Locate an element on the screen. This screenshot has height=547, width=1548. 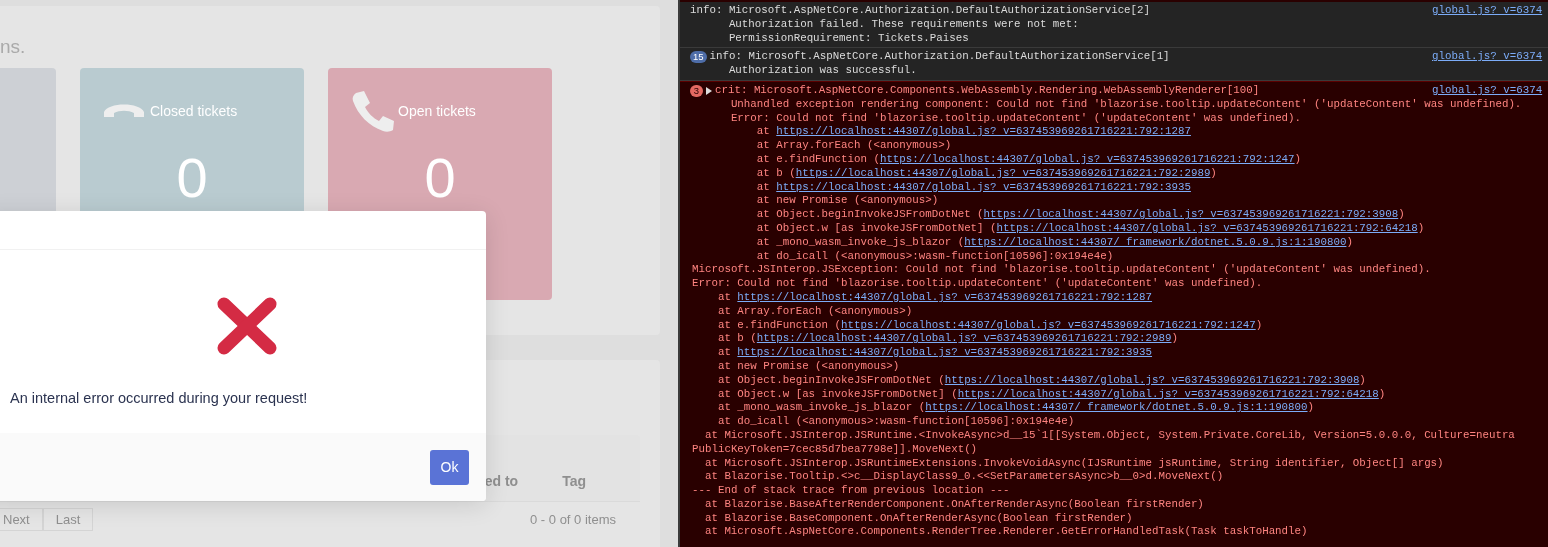
ok-button: Ok is located at coordinates (449, 467).